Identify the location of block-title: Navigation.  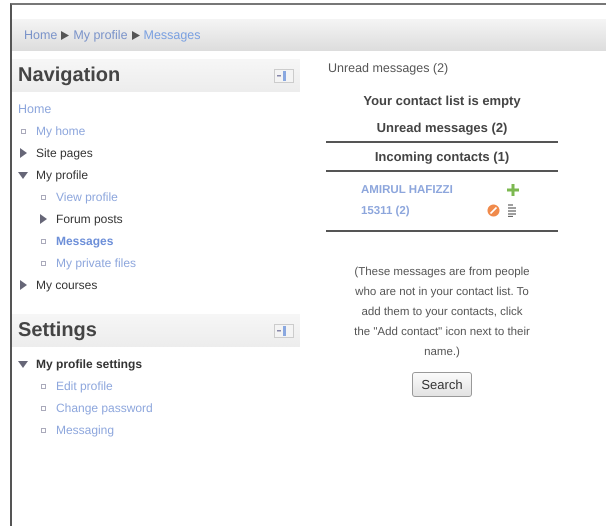
(69, 75).